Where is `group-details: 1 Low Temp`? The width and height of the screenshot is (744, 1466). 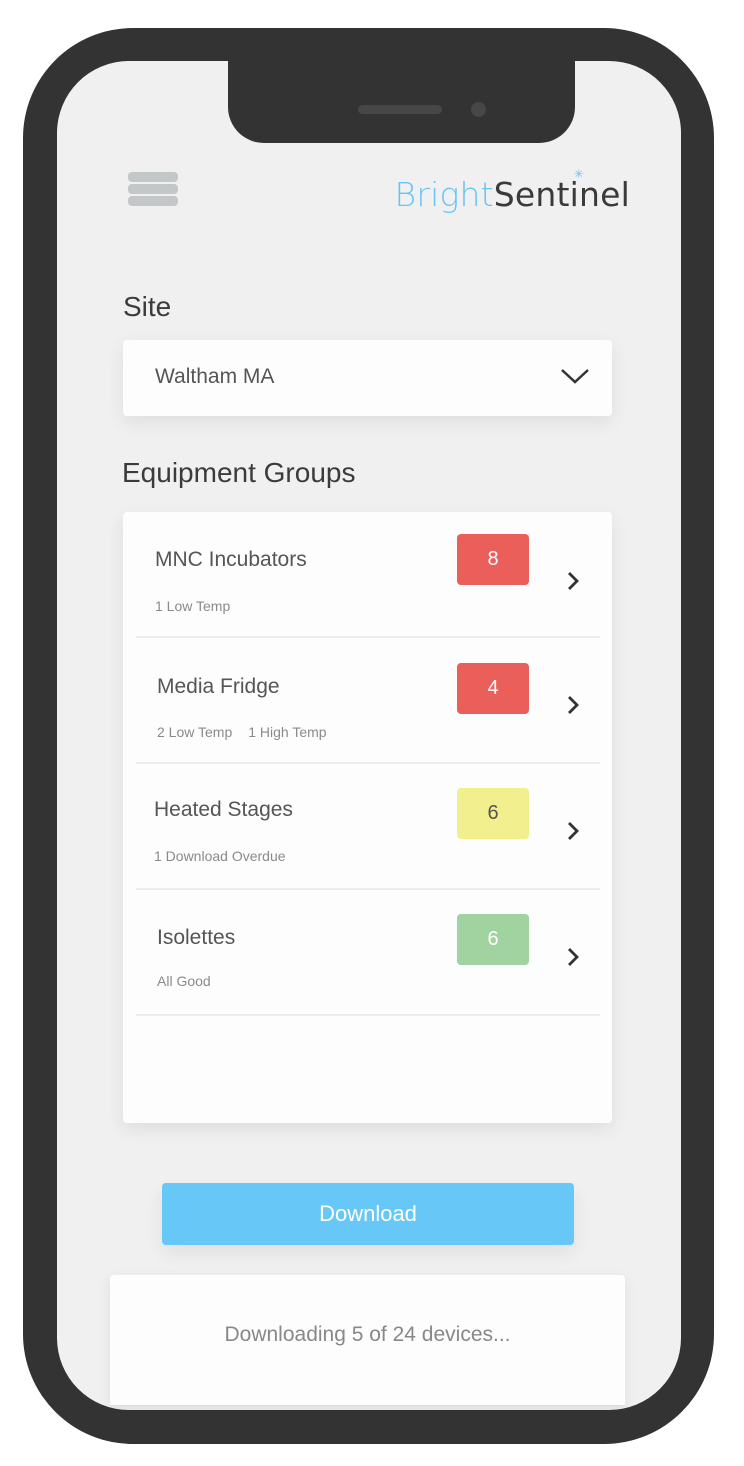
group-details: 1 Low Temp is located at coordinates (200, 606).